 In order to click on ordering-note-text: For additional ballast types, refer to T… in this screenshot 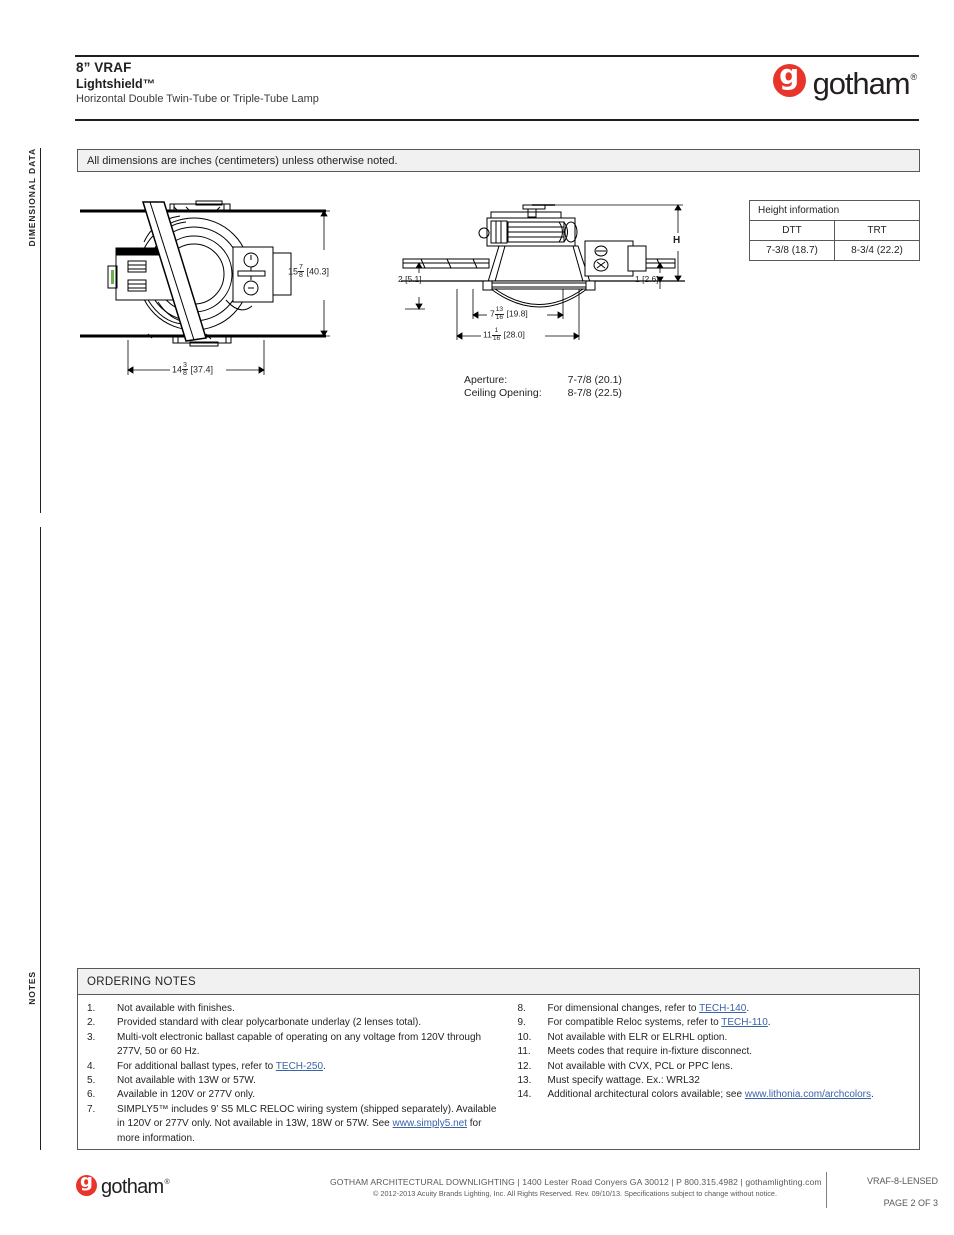, I will do `click(221, 1066)`.